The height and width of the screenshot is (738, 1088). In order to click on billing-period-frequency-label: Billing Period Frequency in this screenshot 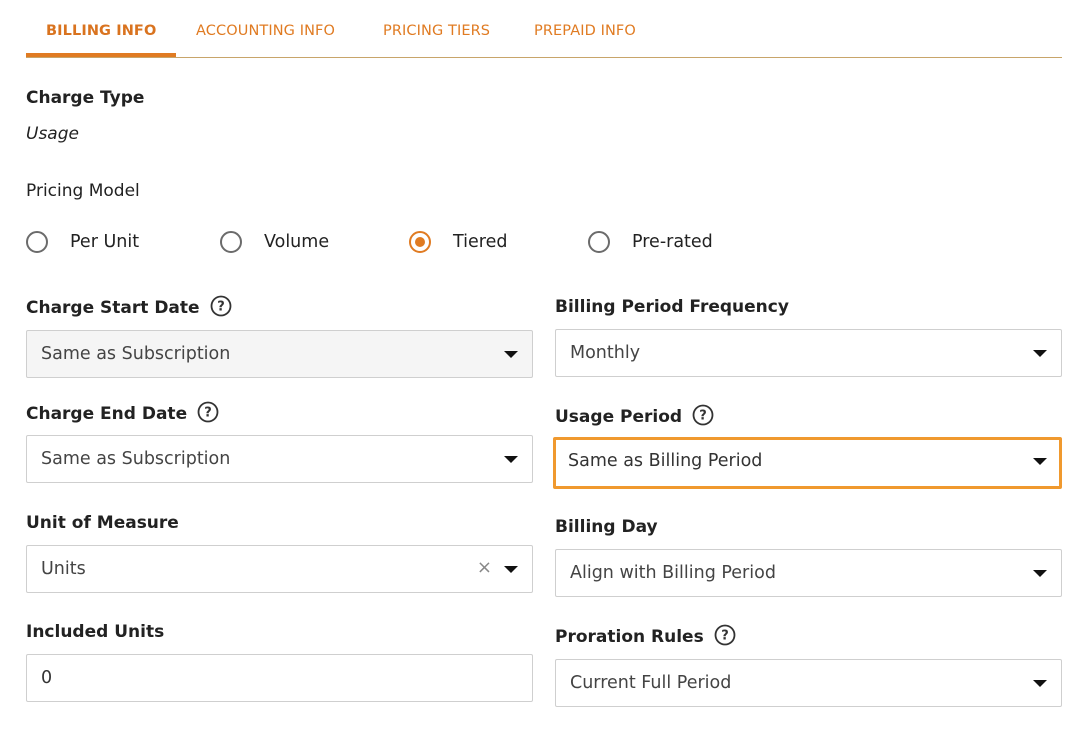, I will do `click(672, 307)`.